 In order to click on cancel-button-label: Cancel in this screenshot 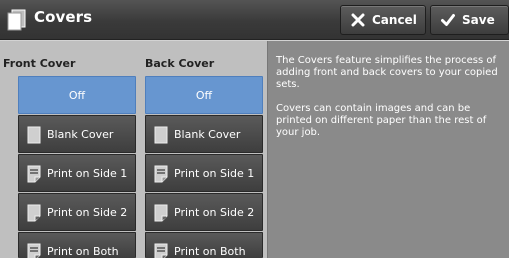, I will do `click(394, 20)`.